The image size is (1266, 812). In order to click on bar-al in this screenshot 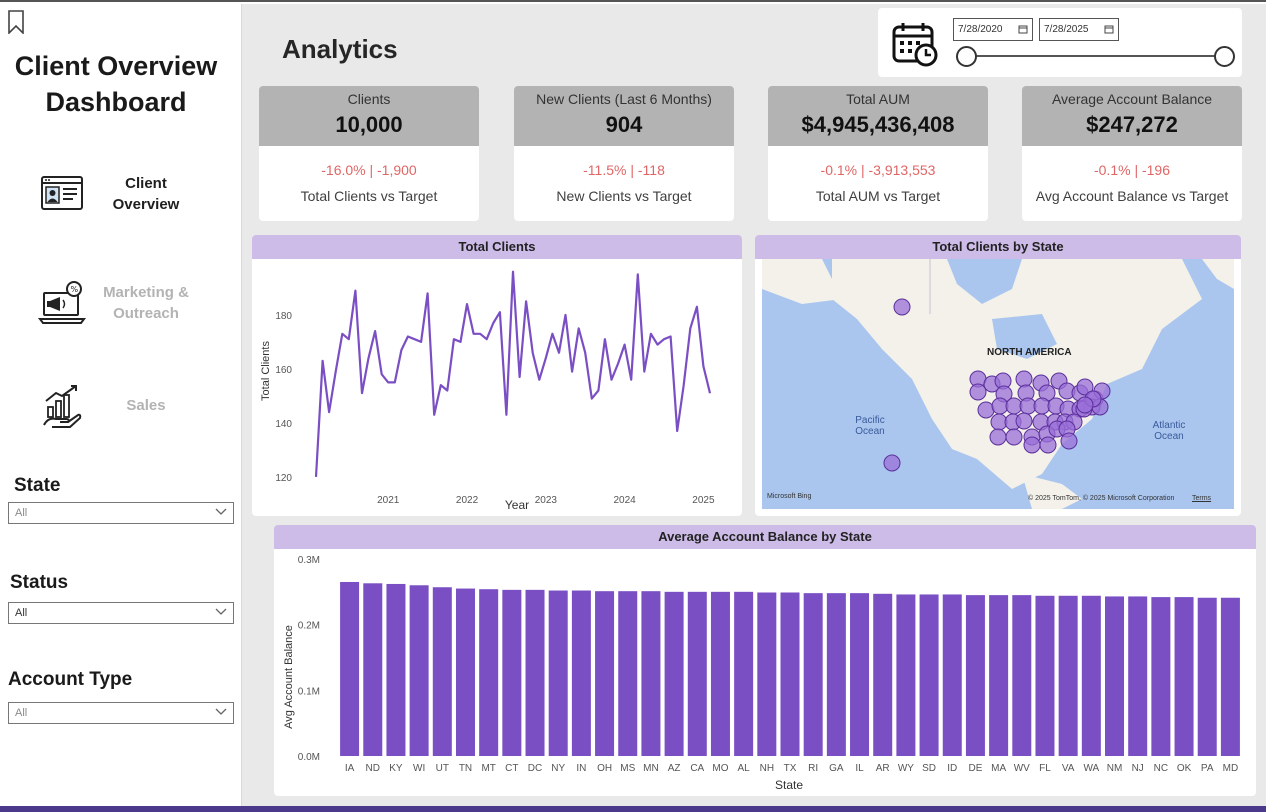, I will do `click(744, 673)`.